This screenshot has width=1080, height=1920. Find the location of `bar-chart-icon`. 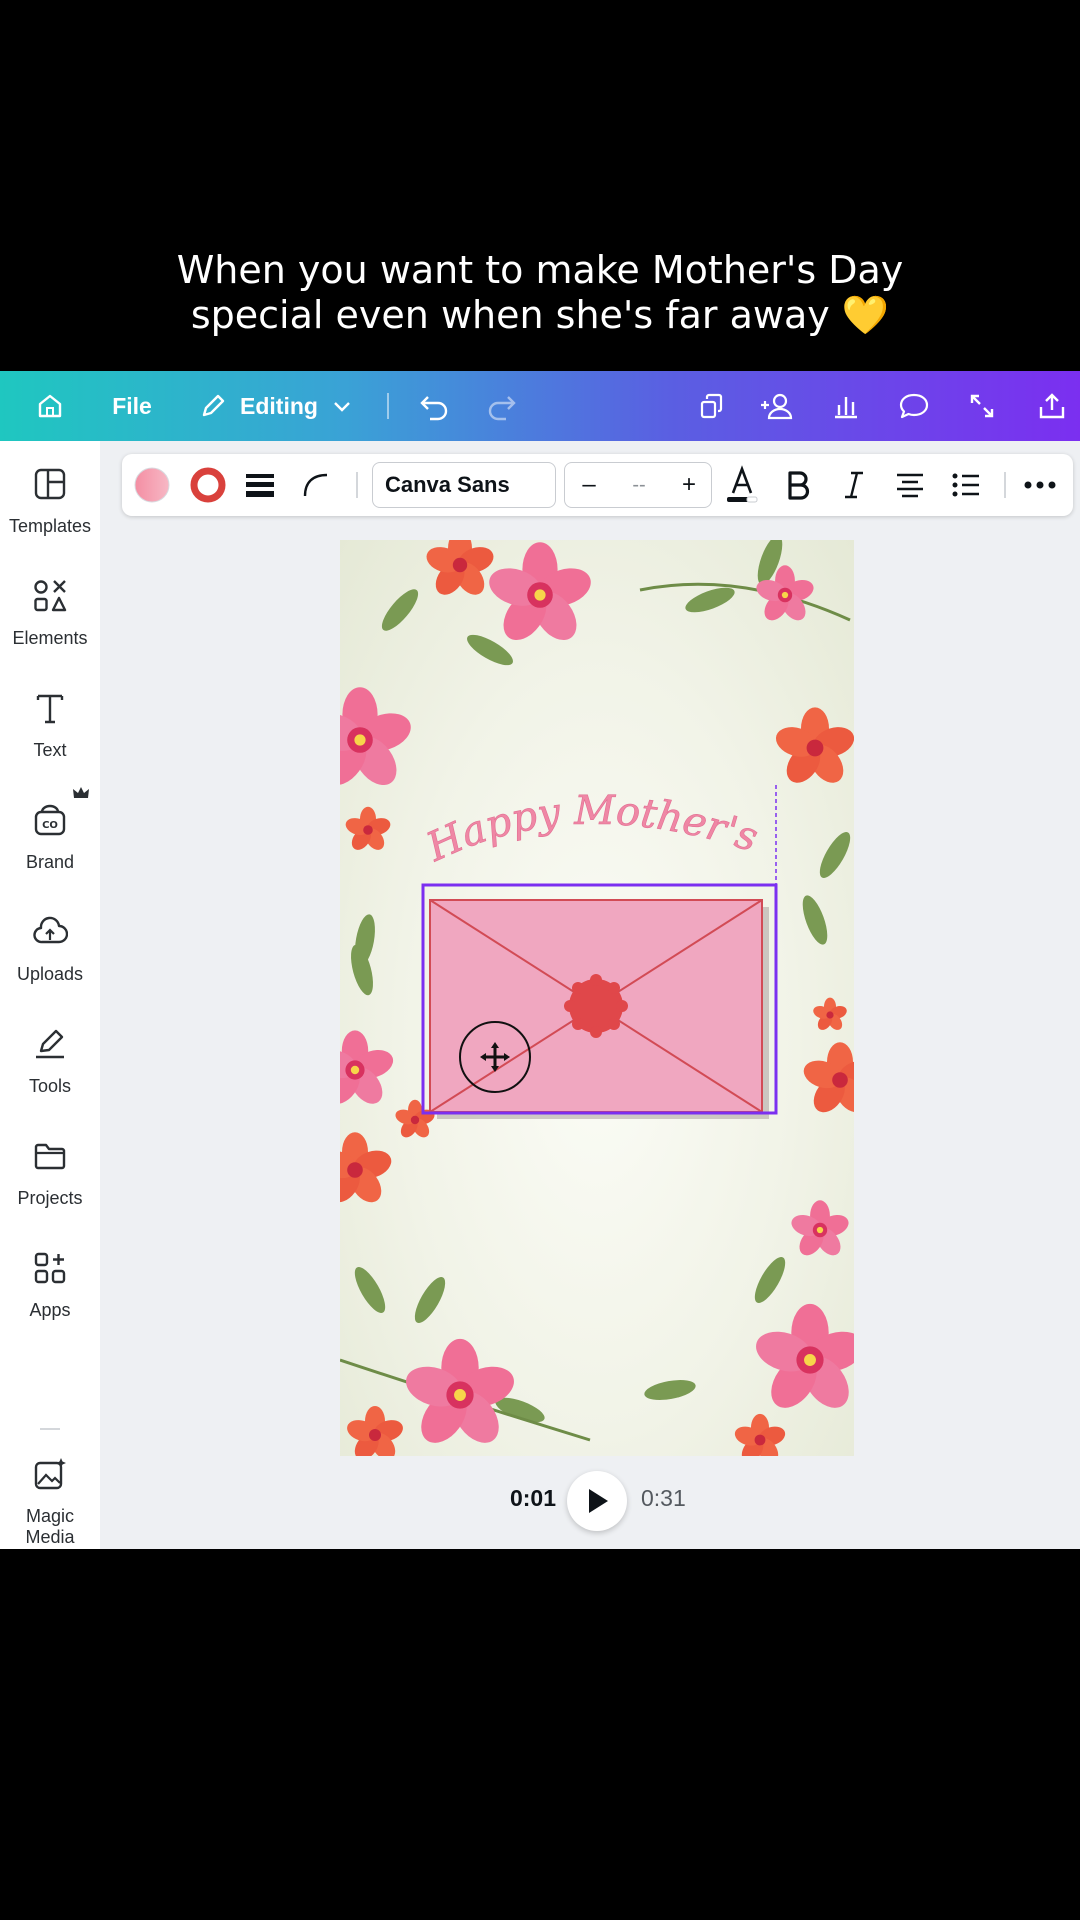

bar-chart-icon is located at coordinates (846, 408).